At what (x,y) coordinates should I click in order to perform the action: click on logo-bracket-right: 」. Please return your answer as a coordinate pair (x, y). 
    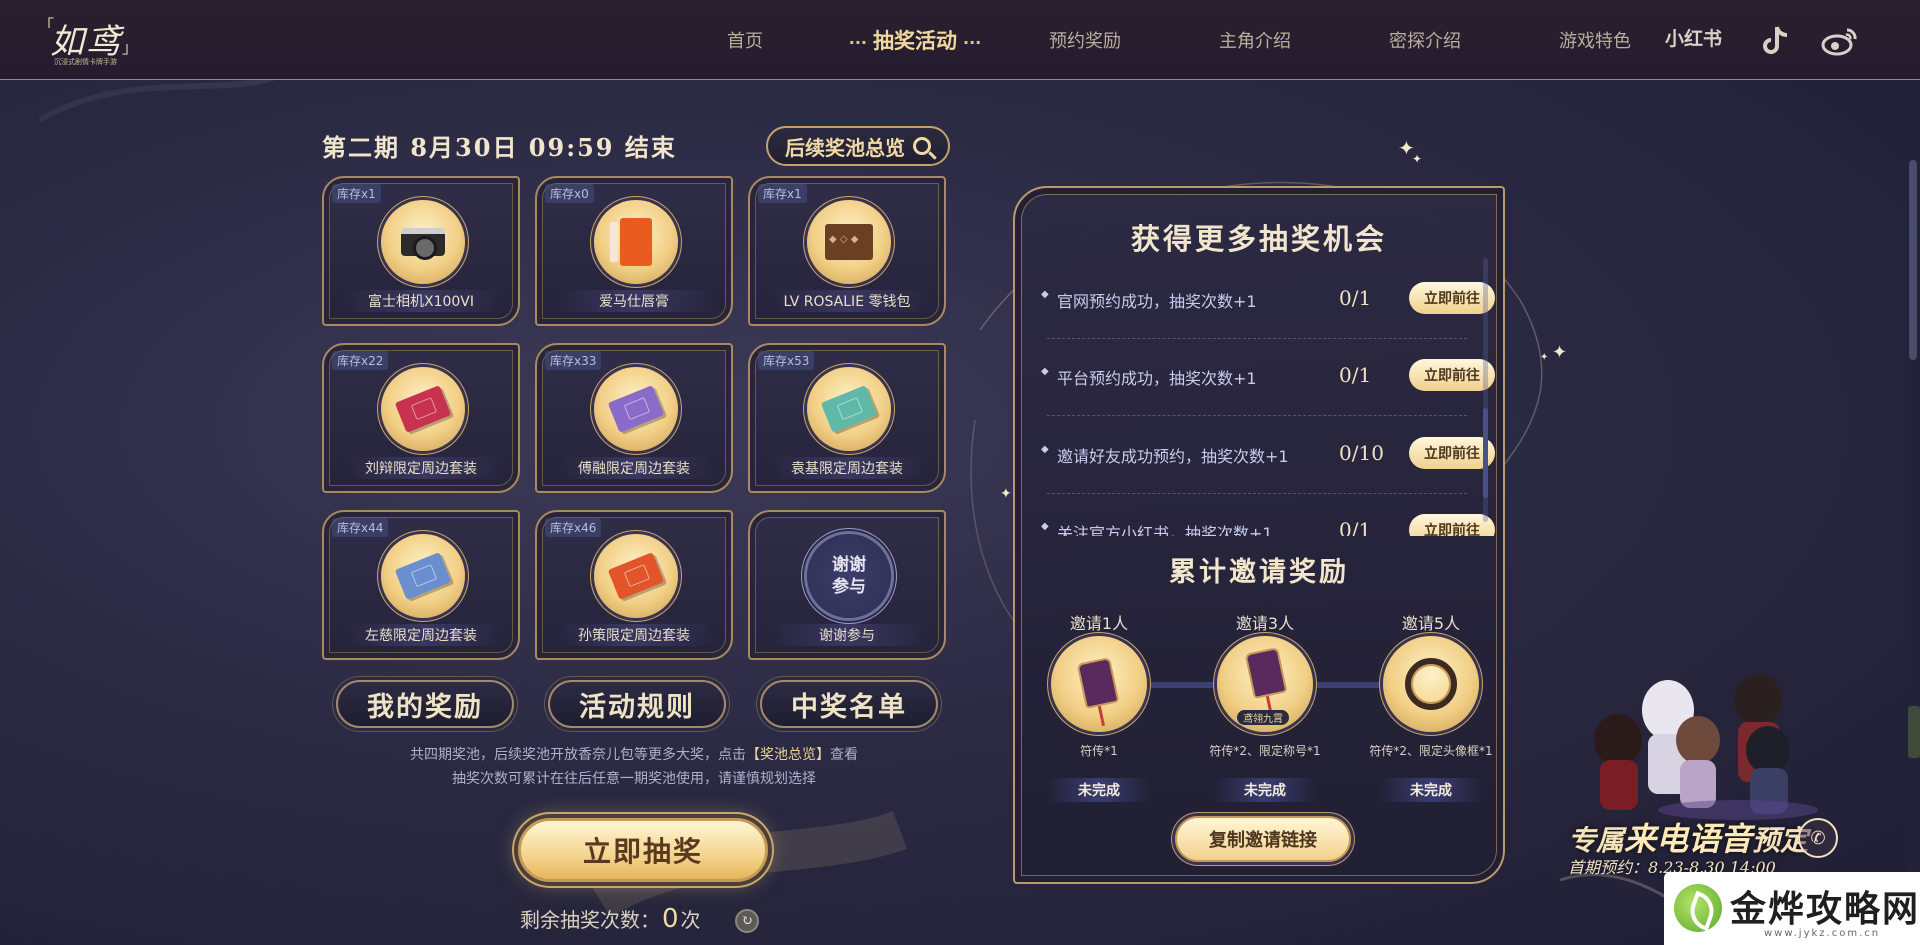
    Looking at the image, I should click on (130, 47).